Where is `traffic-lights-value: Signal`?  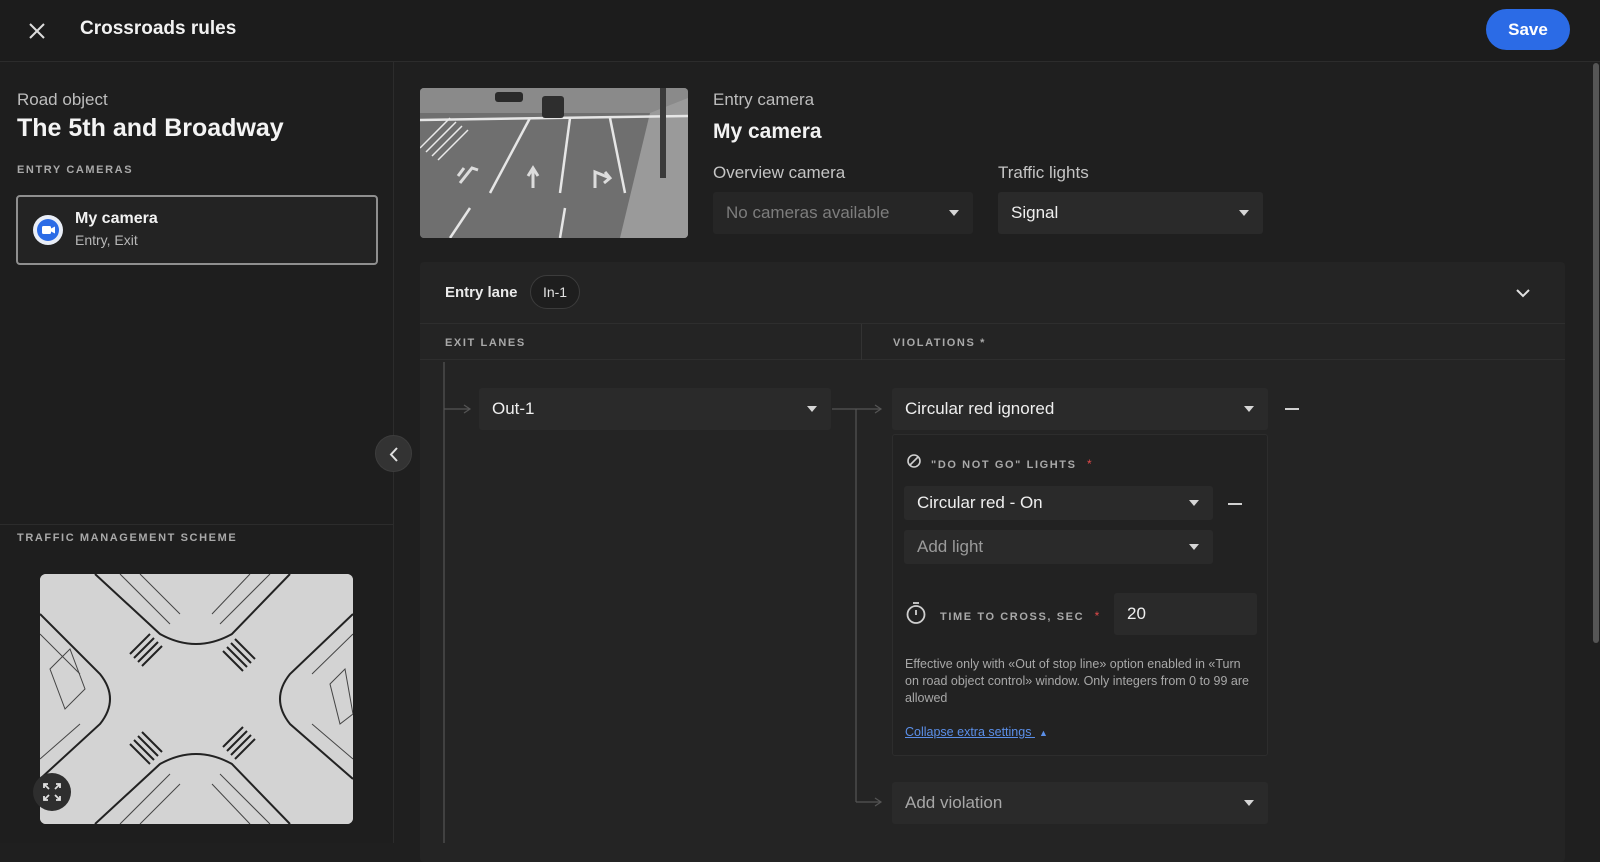 traffic-lights-value: Signal is located at coordinates (1035, 212).